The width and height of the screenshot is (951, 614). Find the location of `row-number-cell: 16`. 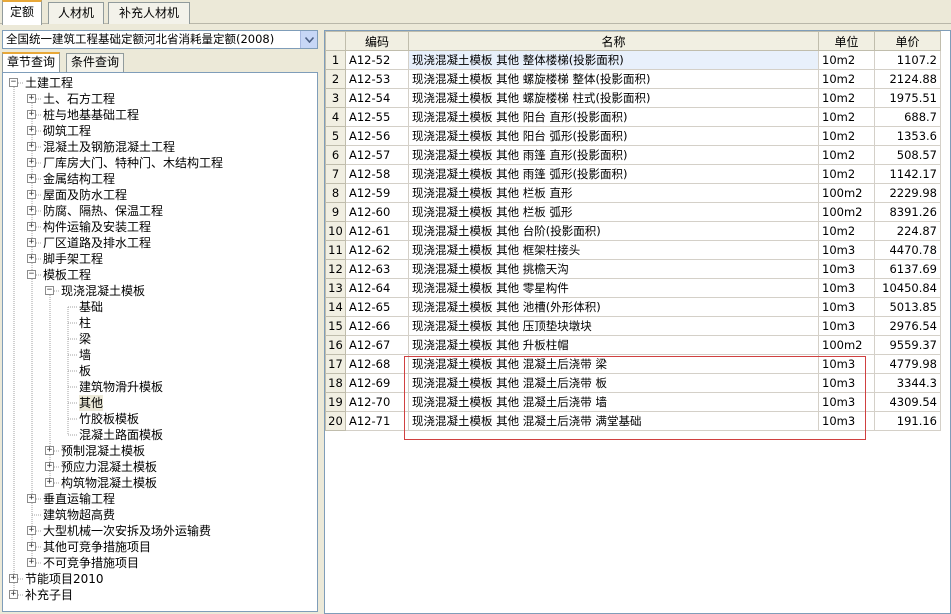

row-number-cell: 16 is located at coordinates (335, 345).